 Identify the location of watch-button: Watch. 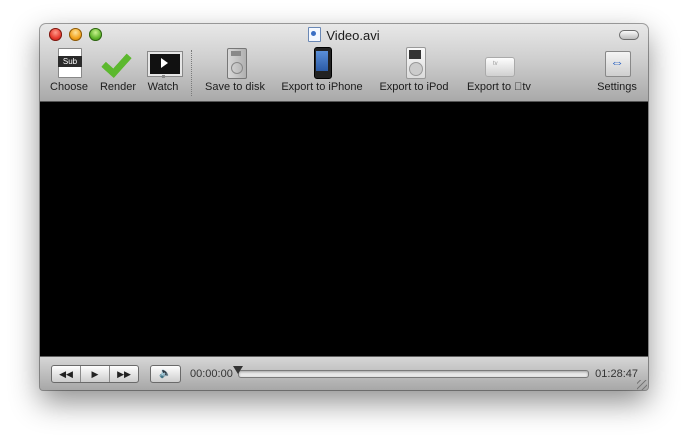
(163, 70).